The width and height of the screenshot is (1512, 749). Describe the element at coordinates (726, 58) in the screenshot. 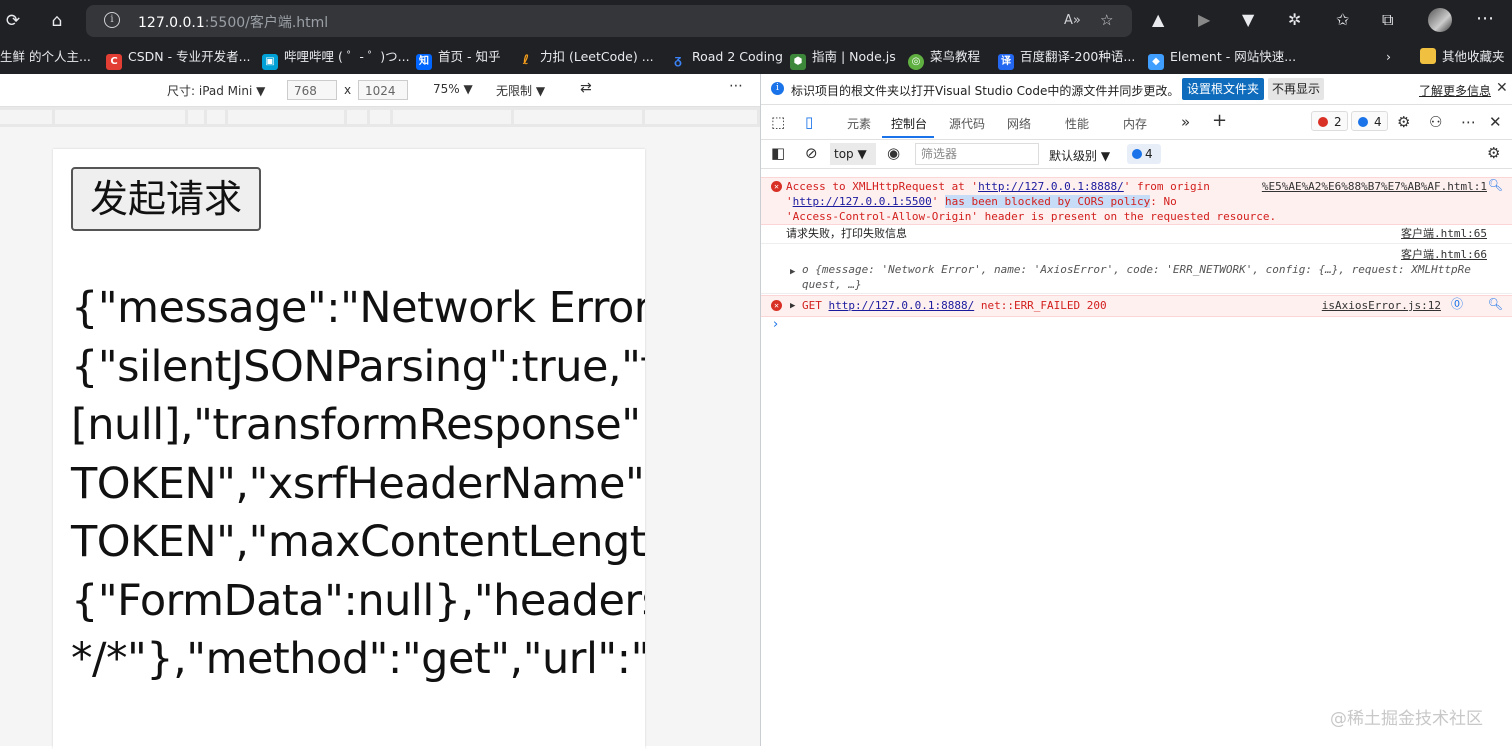

I see `bookmark-item: ᵹ Road 2 Coding` at that location.